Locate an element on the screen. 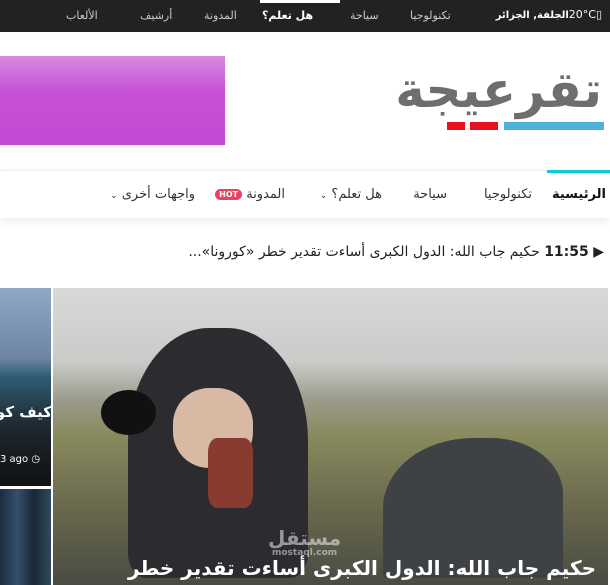  nav-didyouknow: هل تعلم؟ ⌄ is located at coordinates (351, 194).